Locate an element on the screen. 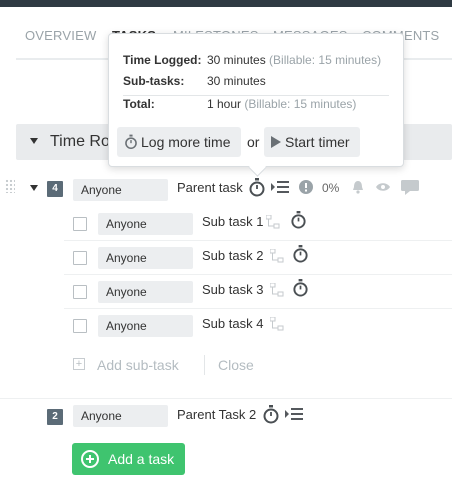 The height and width of the screenshot is (488, 452). task-row-parent: 4 Anyone Parent task 0% is located at coordinates (226, 189).